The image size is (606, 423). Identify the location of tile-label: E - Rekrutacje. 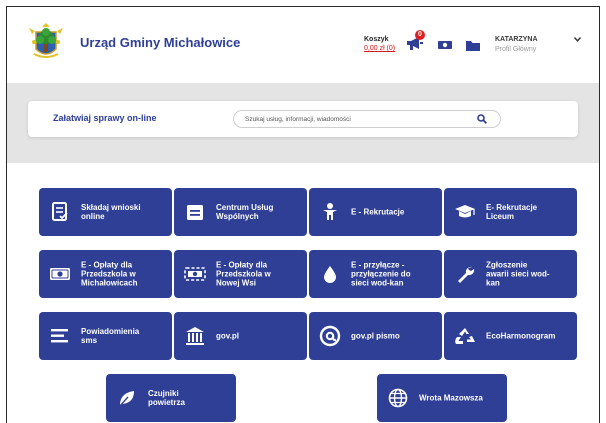
(378, 212).